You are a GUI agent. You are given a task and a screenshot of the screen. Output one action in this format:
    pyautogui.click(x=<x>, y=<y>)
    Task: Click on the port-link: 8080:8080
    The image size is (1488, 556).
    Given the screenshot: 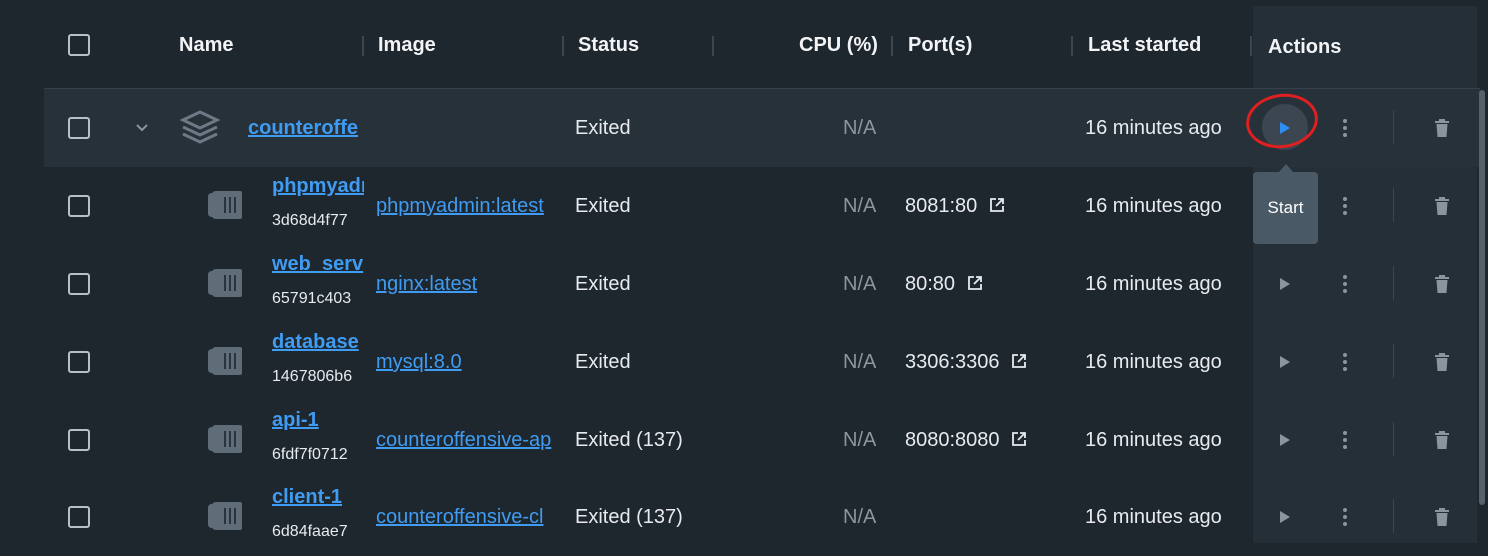 What is the action you would take?
    pyautogui.click(x=966, y=441)
    